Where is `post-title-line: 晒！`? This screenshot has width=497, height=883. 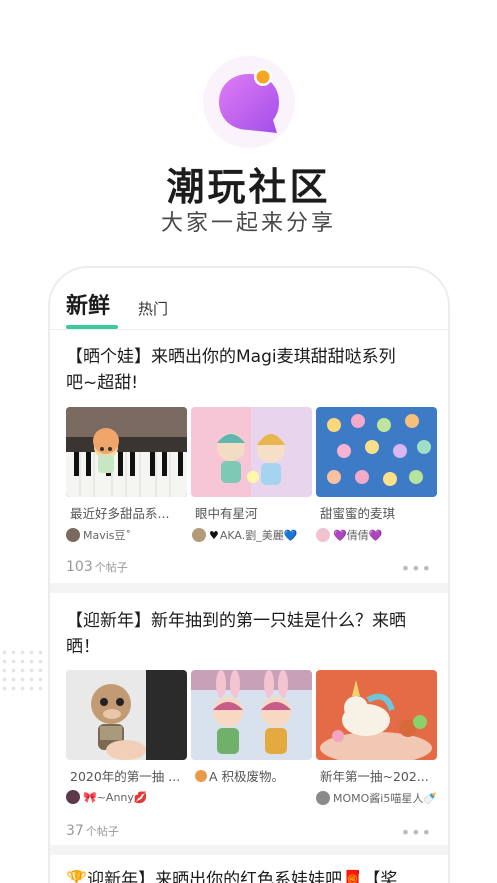
post-title-line: 晒！ is located at coordinates (83, 647).